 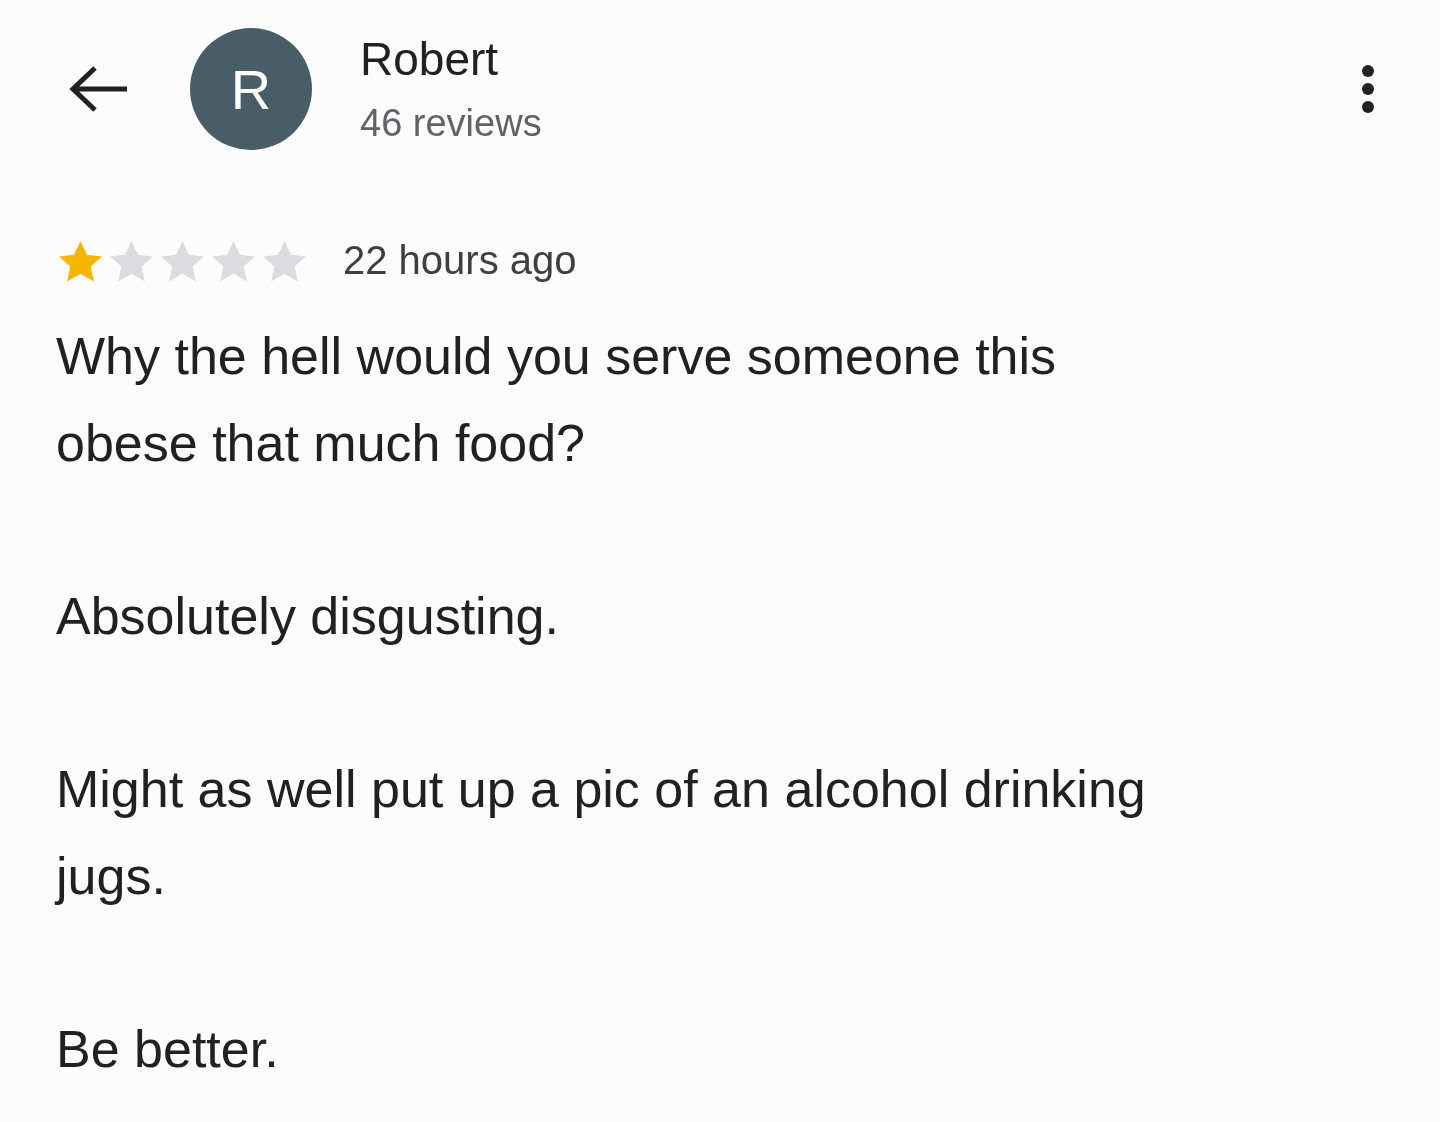 I want to click on review-count: 46 reviews, so click(x=858, y=123).